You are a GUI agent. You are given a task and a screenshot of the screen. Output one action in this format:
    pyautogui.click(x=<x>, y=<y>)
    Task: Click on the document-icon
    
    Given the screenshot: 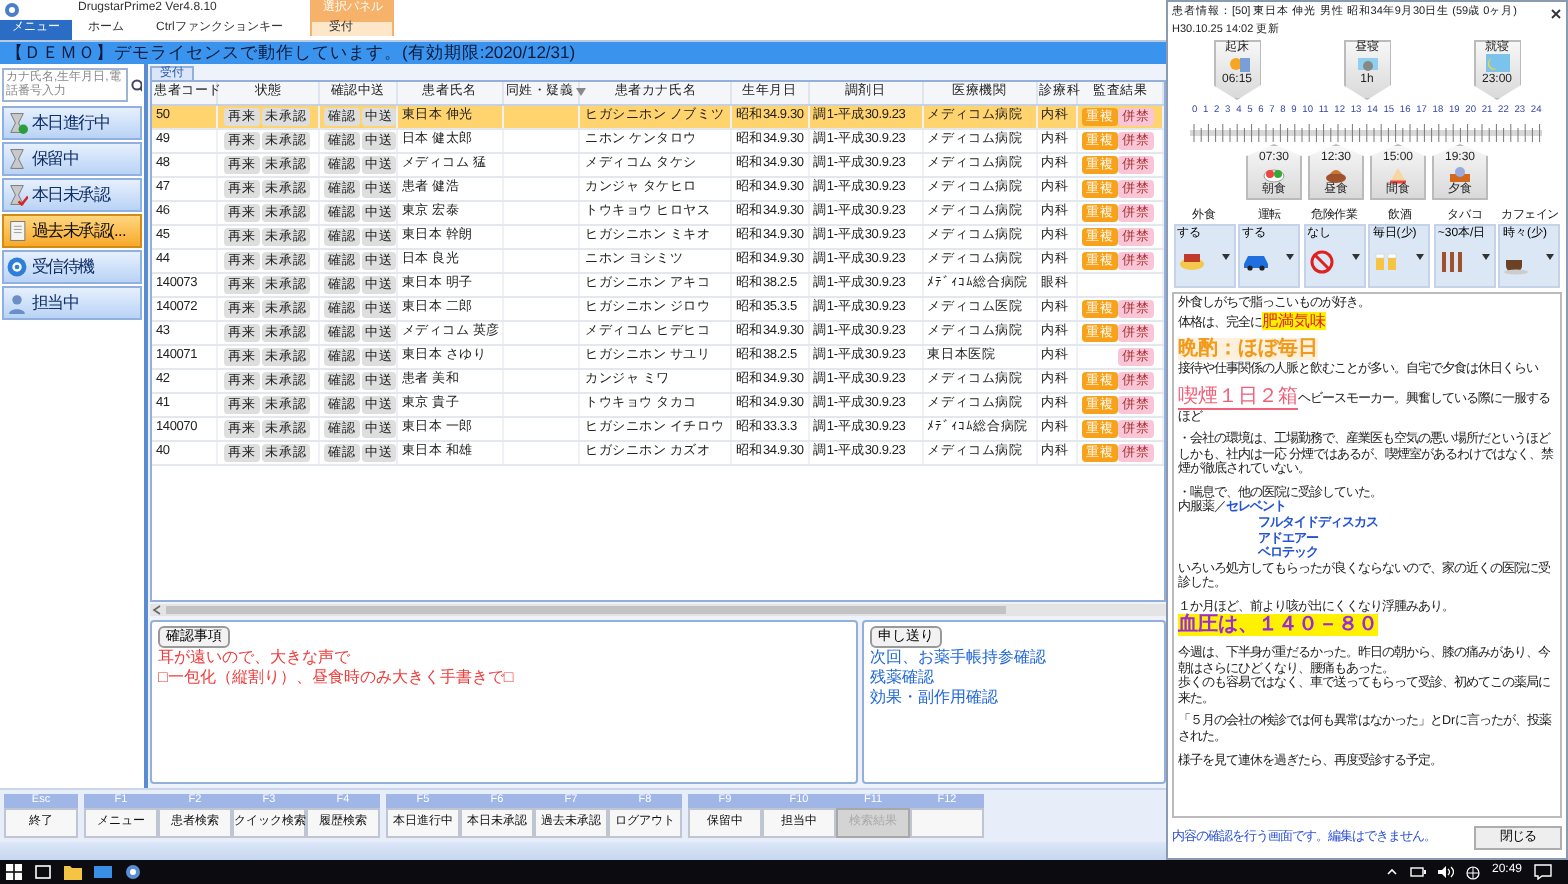 What is the action you would take?
    pyautogui.click(x=17, y=231)
    